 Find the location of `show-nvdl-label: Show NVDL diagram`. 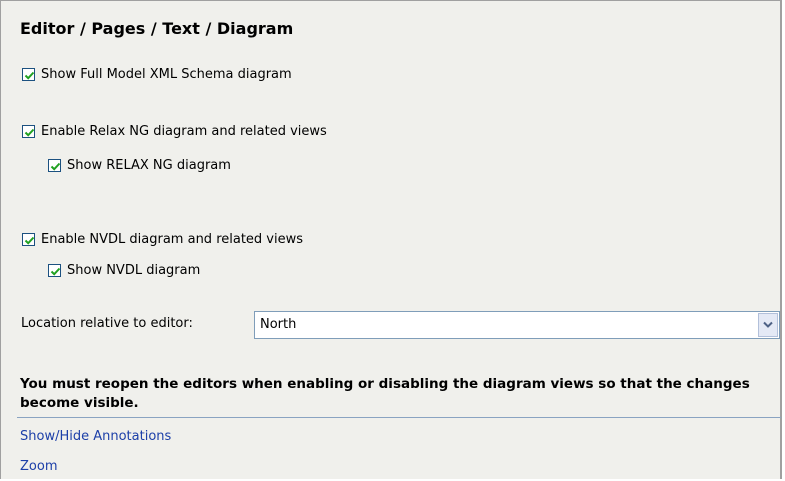

show-nvdl-label: Show NVDL diagram is located at coordinates (134, 270).